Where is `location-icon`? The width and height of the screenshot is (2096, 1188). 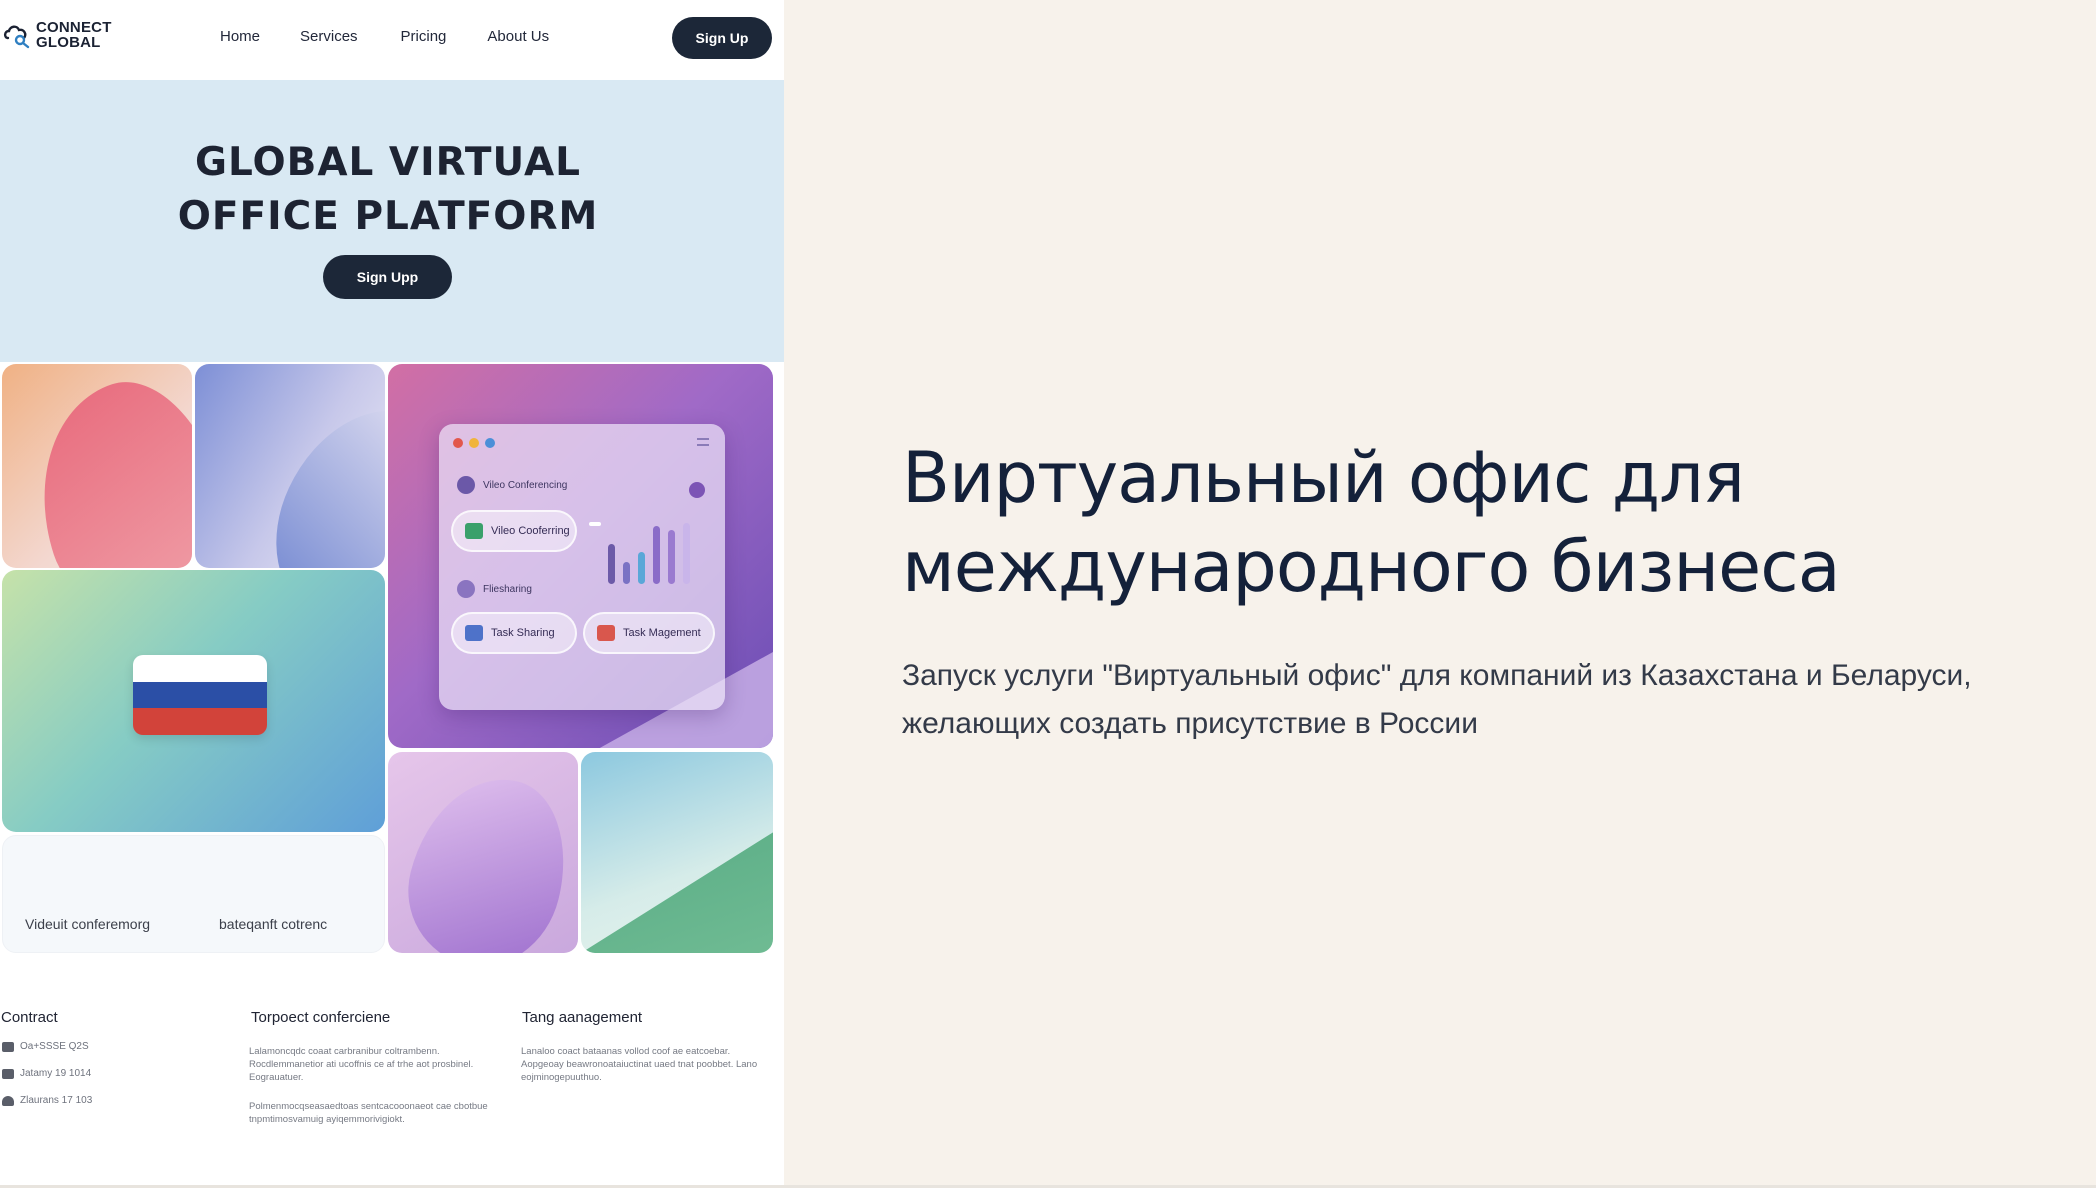
location-icon is located at coordinates (8, 1100).